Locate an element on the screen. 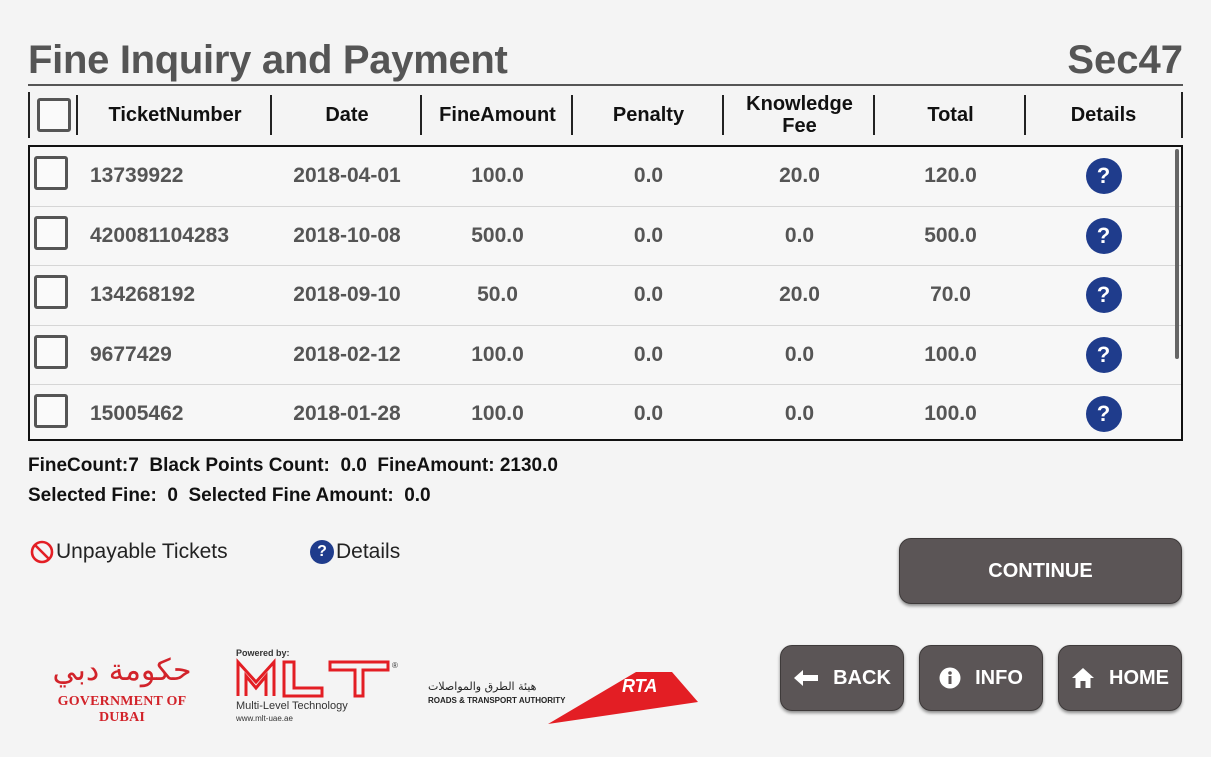  mlt-name-label: Multi-Level Technology is located at coordinates (292, 706).